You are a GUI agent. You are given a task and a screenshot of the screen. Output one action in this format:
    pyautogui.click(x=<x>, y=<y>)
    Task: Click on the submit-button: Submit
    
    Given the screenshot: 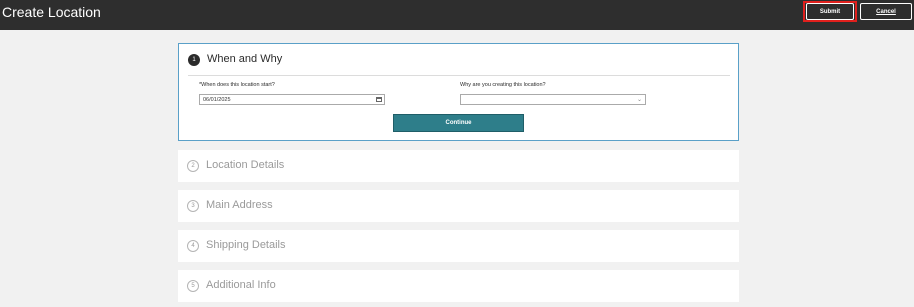 What is the action you would take?
    pyautogui.click(x=830, y=11)
    